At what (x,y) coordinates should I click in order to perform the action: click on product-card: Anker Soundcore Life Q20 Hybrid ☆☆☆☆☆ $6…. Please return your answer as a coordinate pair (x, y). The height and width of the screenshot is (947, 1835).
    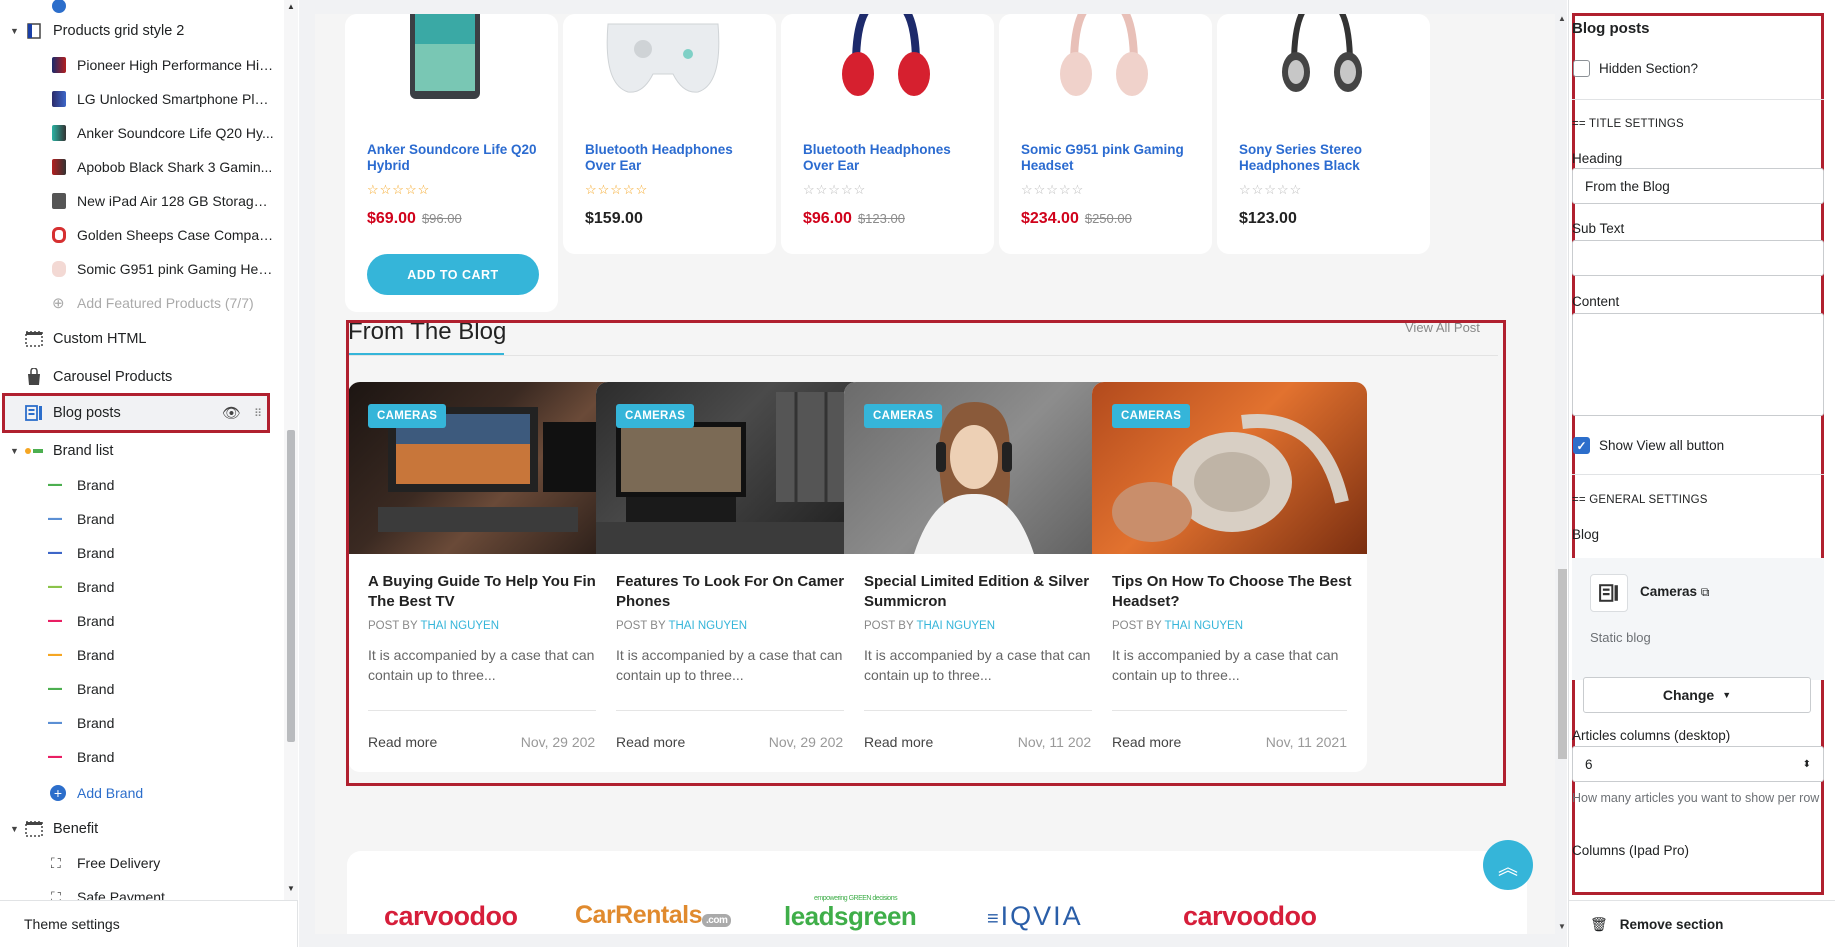
    Looking at the image, I should click on (451, 163).